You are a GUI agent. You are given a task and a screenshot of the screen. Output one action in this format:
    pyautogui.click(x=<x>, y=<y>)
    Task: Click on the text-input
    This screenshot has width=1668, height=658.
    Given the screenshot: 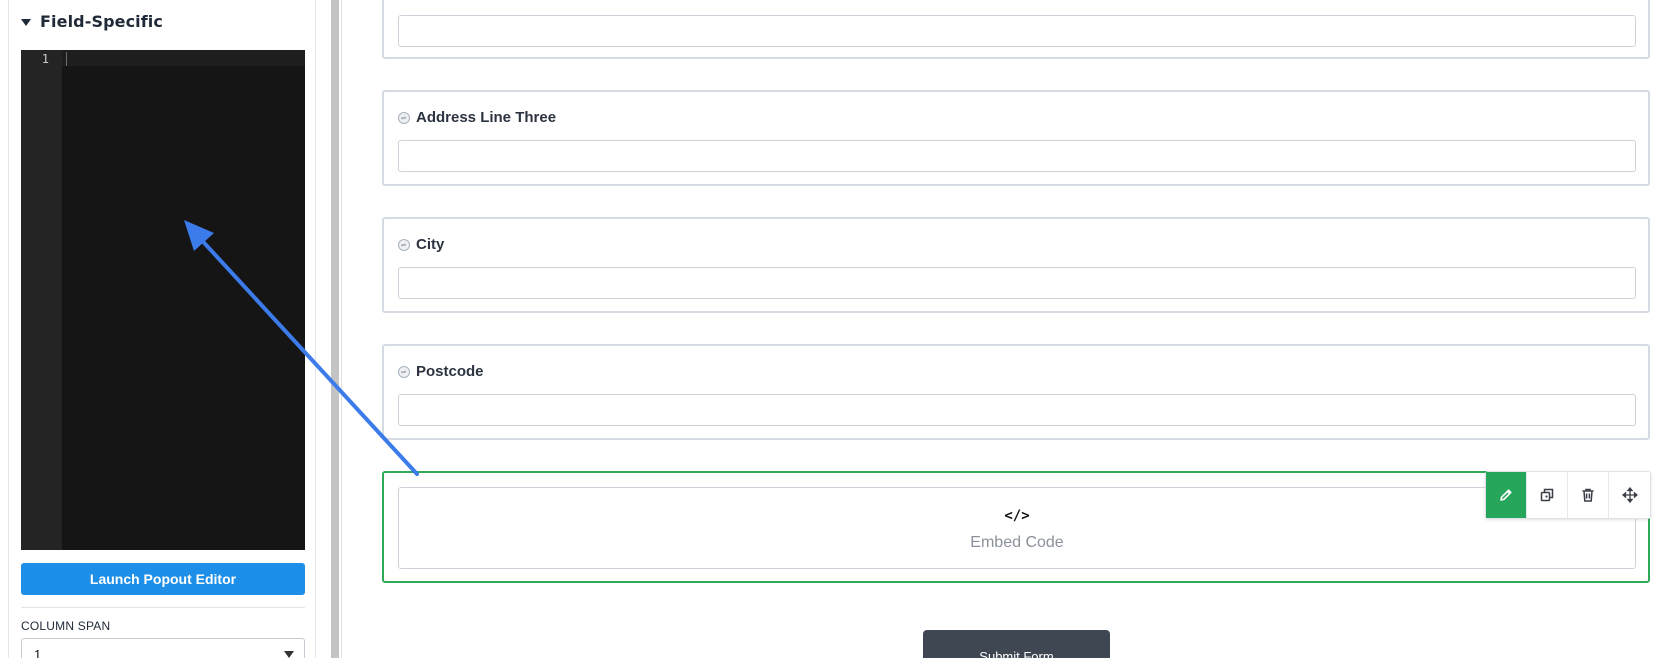 What is the action you would take?
    pyautogui.click(x=1017, y=31)
    